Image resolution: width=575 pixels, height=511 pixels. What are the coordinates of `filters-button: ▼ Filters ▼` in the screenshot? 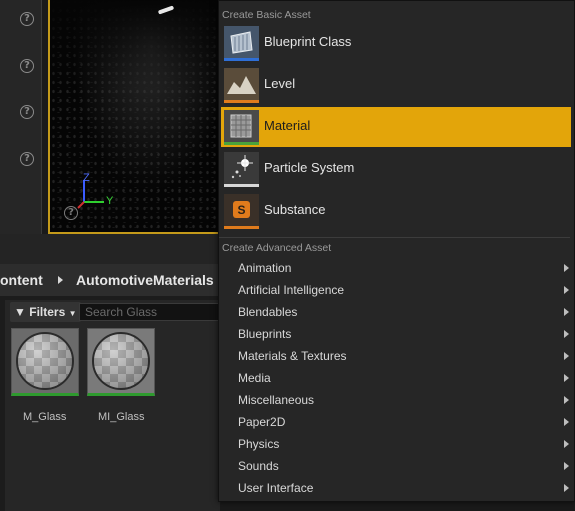 It's located at (45, 312).